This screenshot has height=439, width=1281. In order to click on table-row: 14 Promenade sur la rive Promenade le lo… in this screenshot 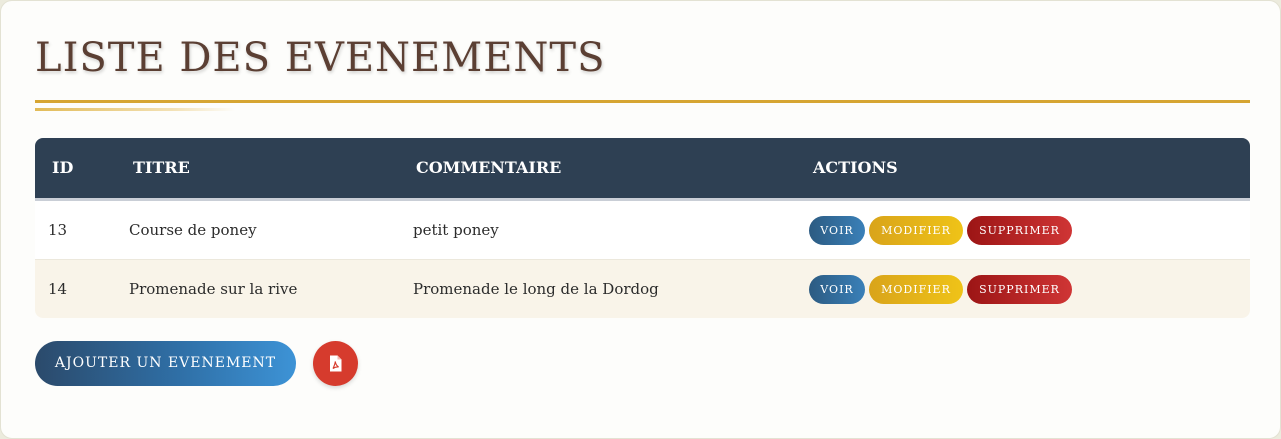, I will do `click(642, 289)`.